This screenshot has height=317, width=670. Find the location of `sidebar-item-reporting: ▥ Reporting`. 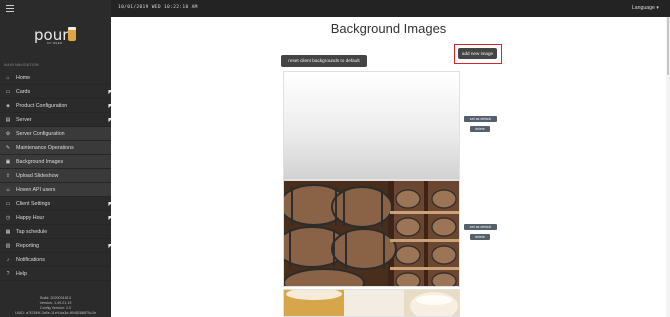

sidebar-item-reporting: ▥ Reporting is located at coordinates (56, 246).